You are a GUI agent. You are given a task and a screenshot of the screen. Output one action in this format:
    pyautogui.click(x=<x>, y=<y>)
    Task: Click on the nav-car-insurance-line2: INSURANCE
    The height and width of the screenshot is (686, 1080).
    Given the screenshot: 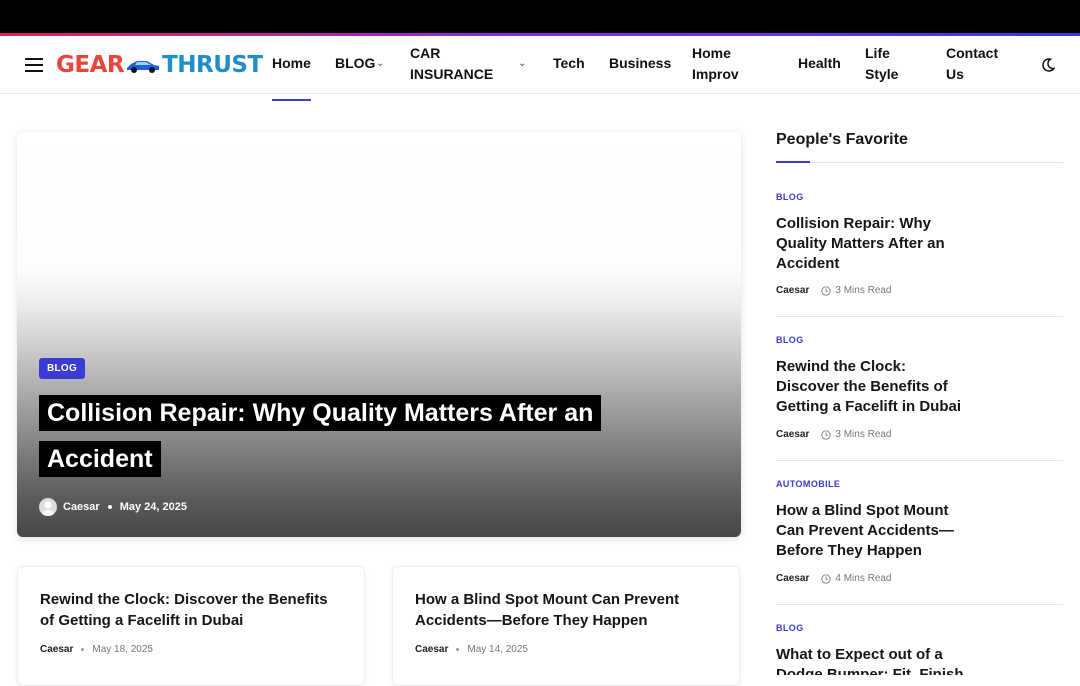 What is the action you would take?
    pyautogui.click(x=452, y=74)
    